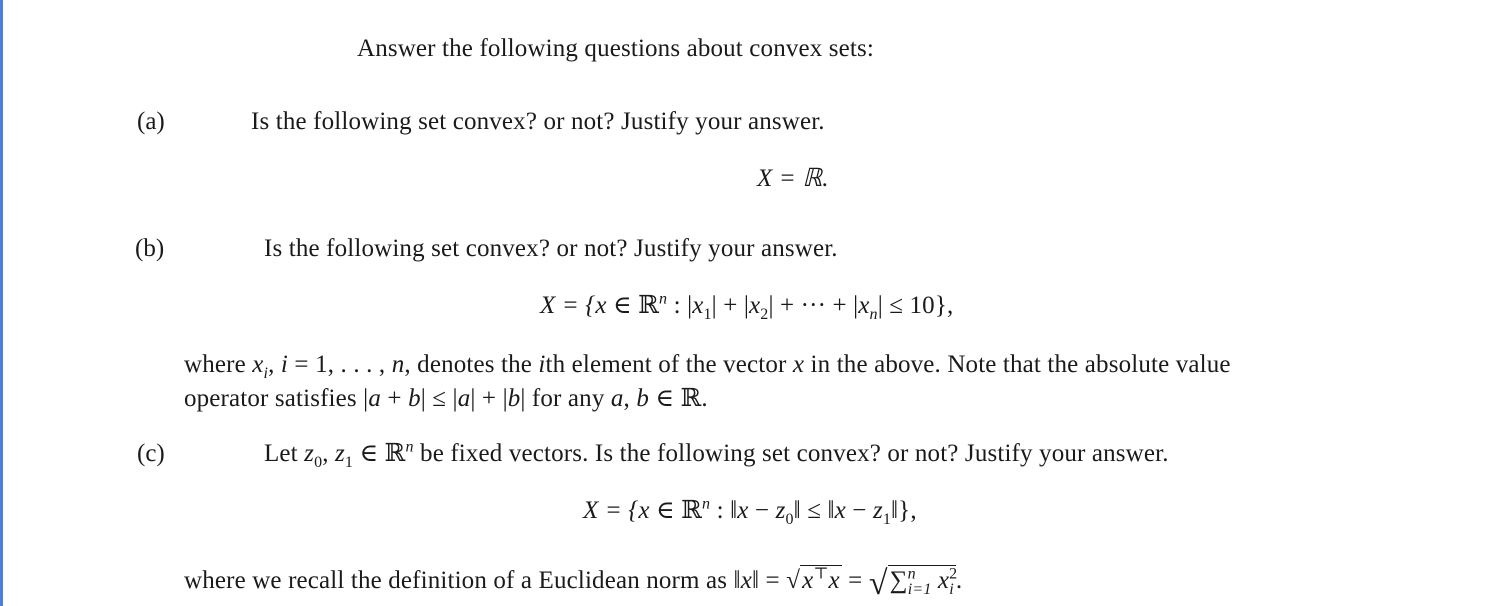 Image resolution: width=1487 pixels, height=606 pixels. What do you see at coordinates (349, 462) in the screenshot?
I see `prompt-part: 1` at bounding box center [349, 462].